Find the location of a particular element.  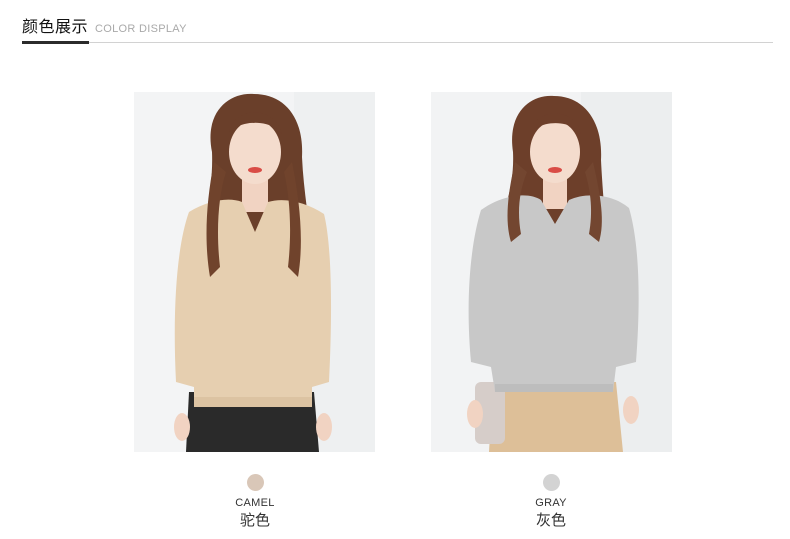

header-divider is located at coordinates (397, 42).